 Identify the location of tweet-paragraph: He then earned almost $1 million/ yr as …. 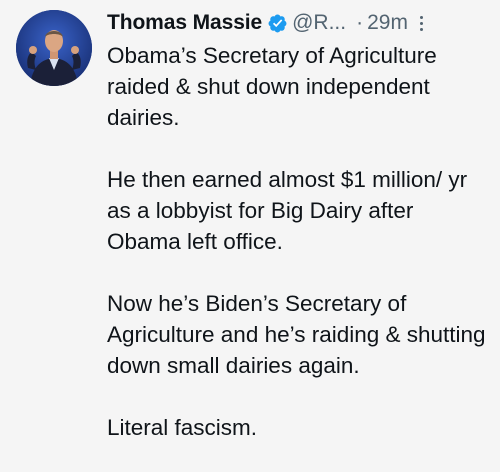
(287, 210).